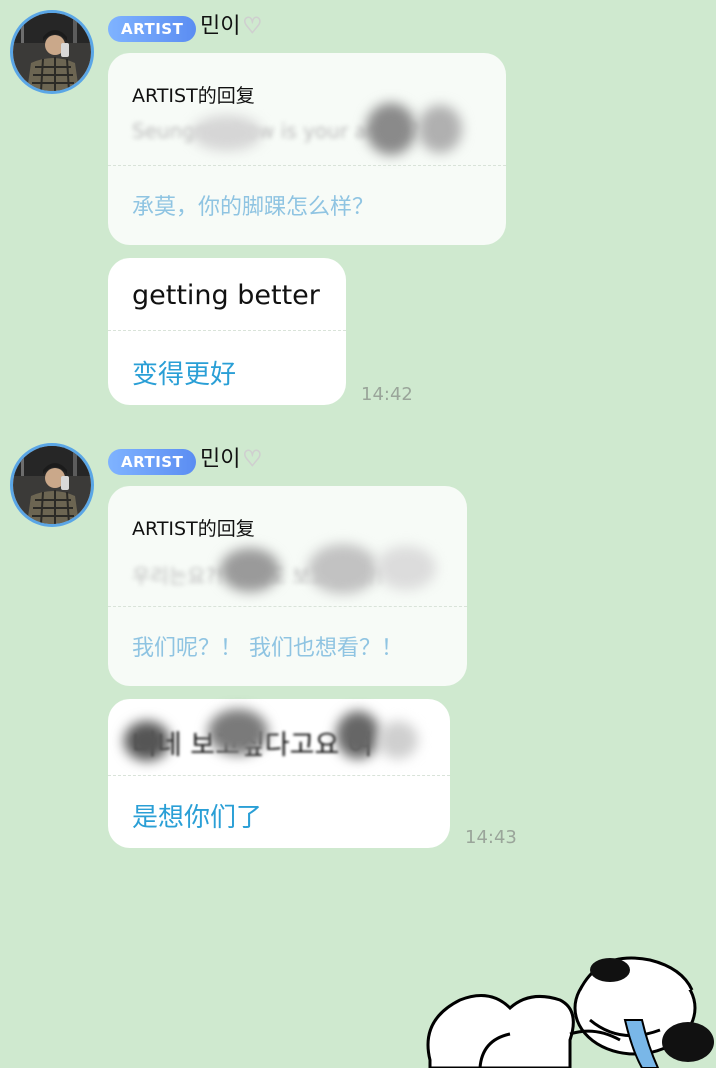  I want to click on timestamp: 14:43, so click(491, 837).